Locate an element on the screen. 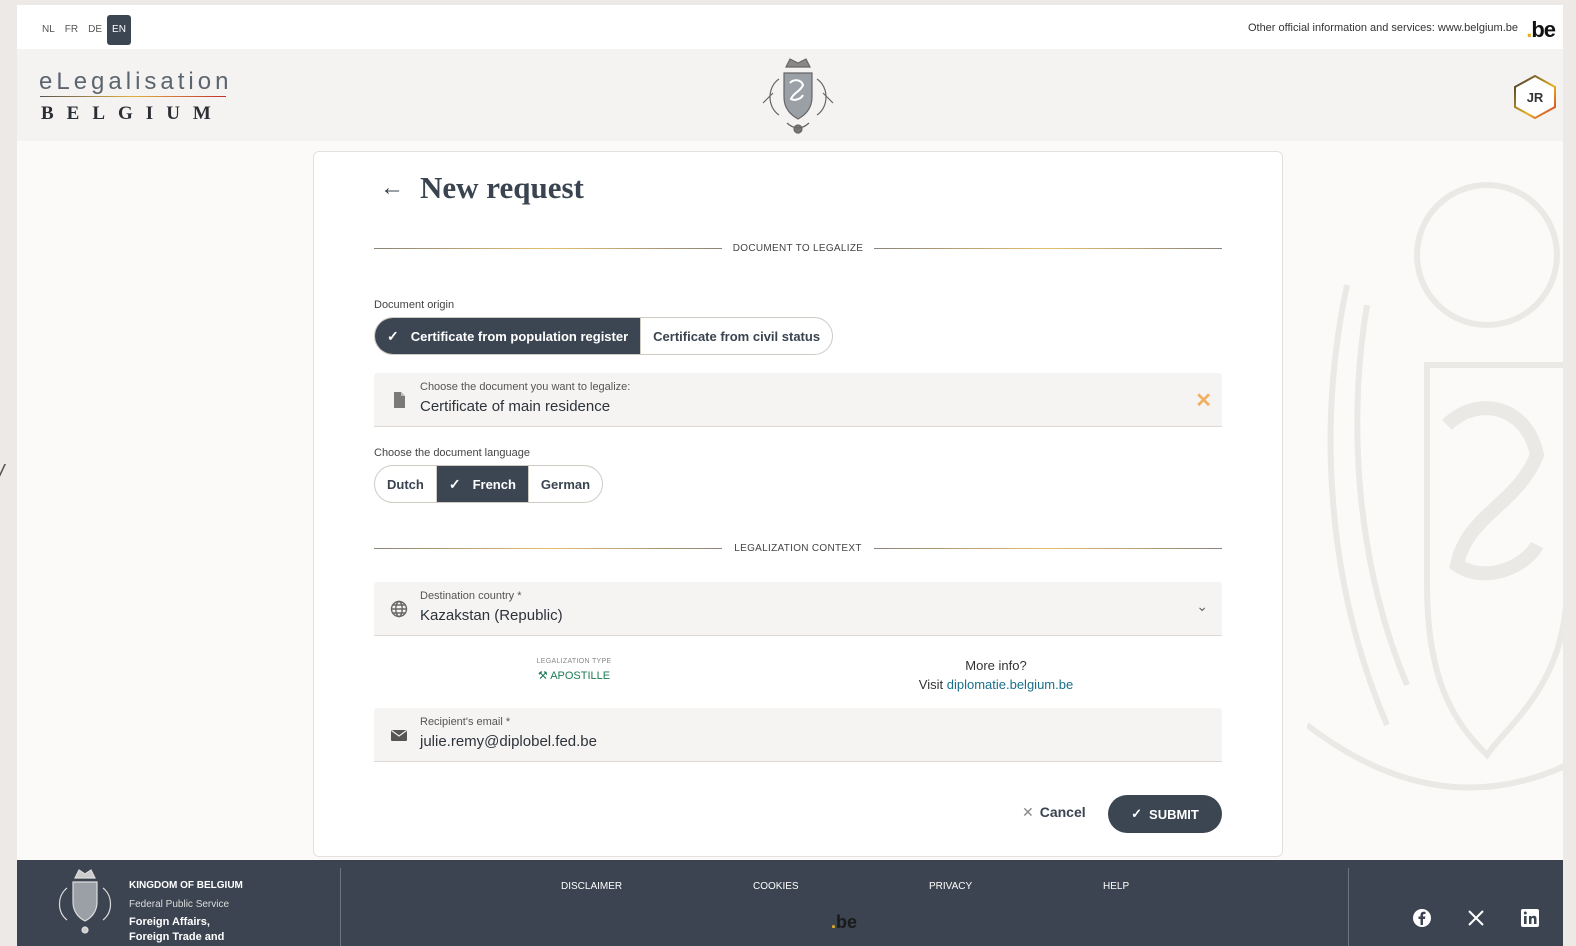 This screenshot has width=1576, height=946. origin-population-register: ✓ Certificate from population register is located at coordinates (508, 336).